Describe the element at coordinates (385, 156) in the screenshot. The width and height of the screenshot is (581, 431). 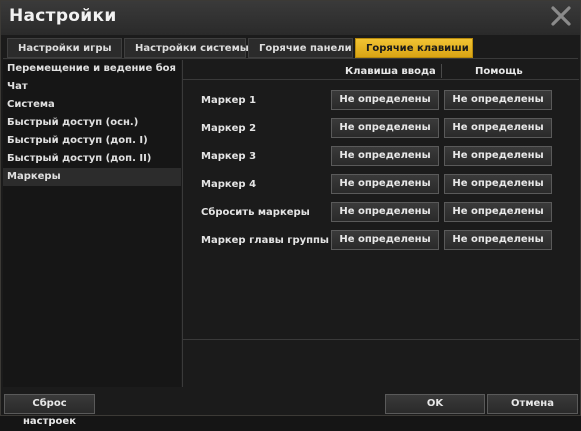
I see `key-button-marker-3: Не определены` at that location.